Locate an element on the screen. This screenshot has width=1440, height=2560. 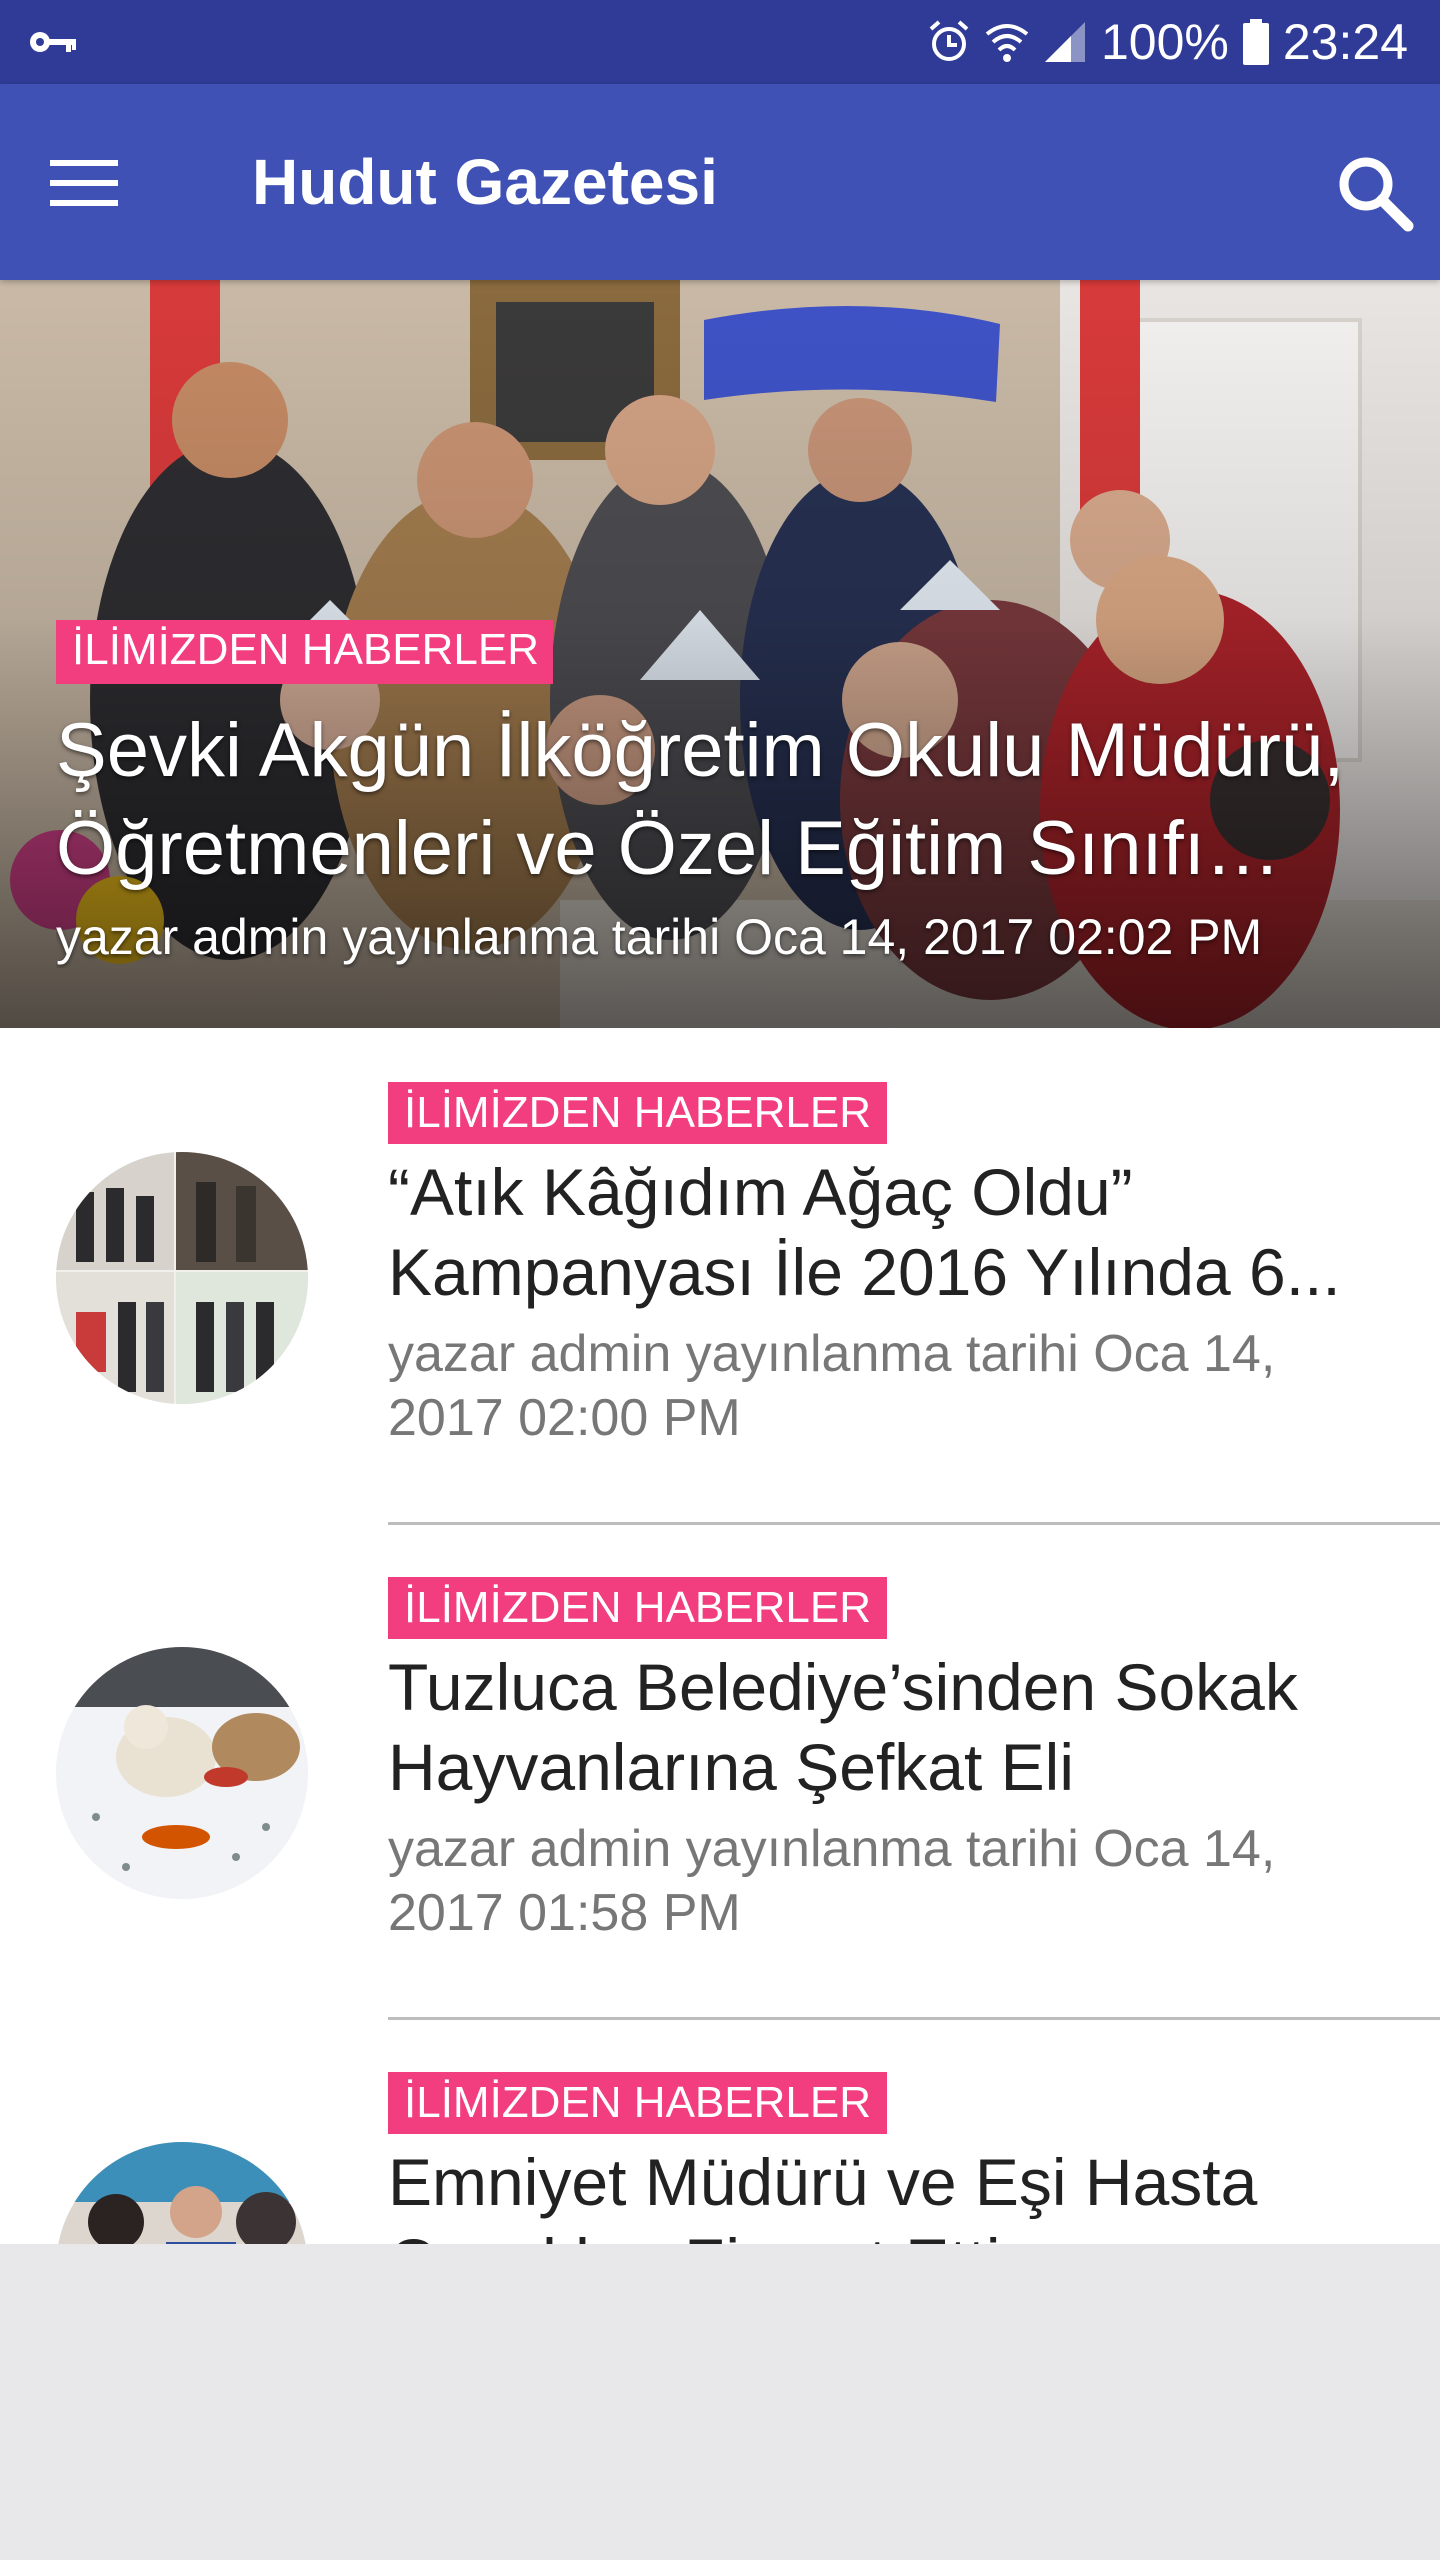
status-bar: 100% 23:24 is located at coordinates (720, 42).